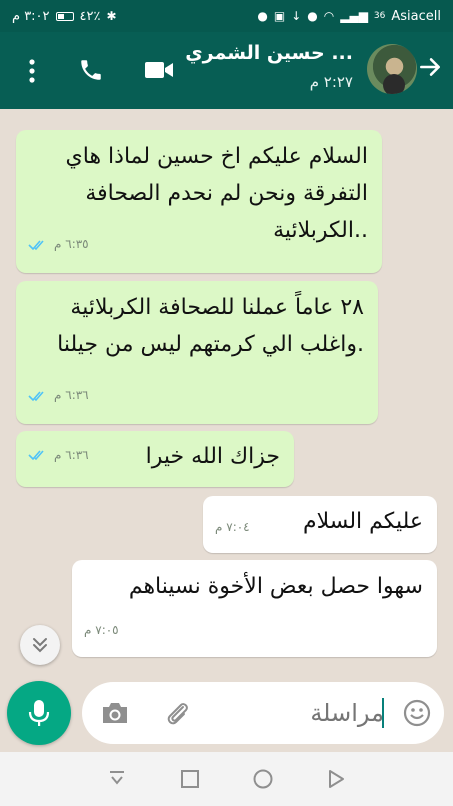 The image size is (453, 806). What do you see at coordinates (90, 16) in the screenshot?
I see `battery-level: ٤٢٪` at bounding box center [90, 16].